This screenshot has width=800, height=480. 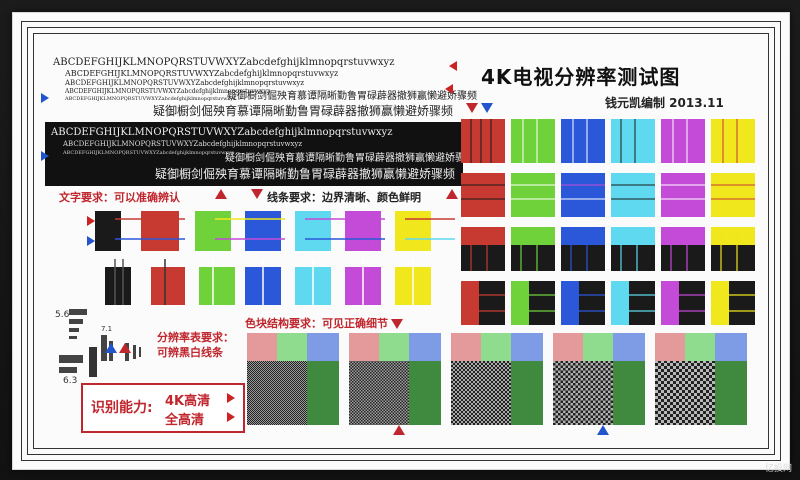 I want to click on svg-text: 5.6, so click(x=62, y=315).